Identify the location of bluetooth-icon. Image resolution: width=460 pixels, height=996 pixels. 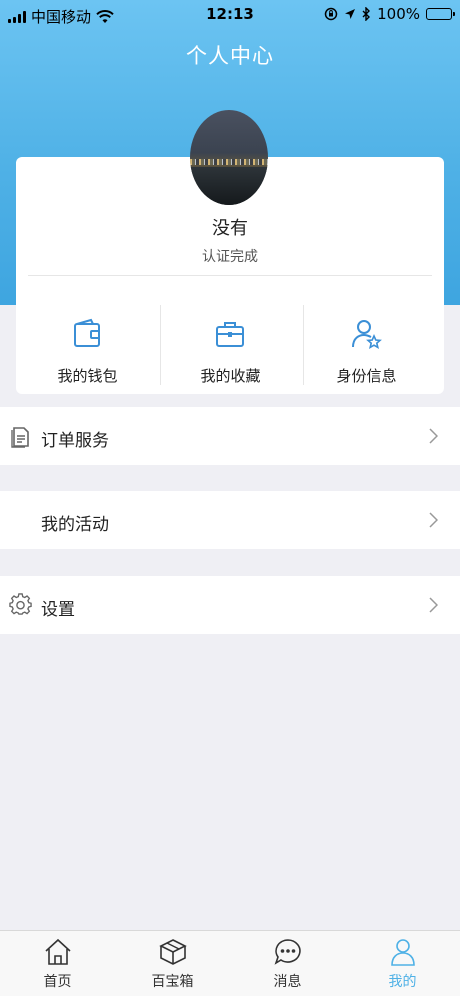
(366, 14).